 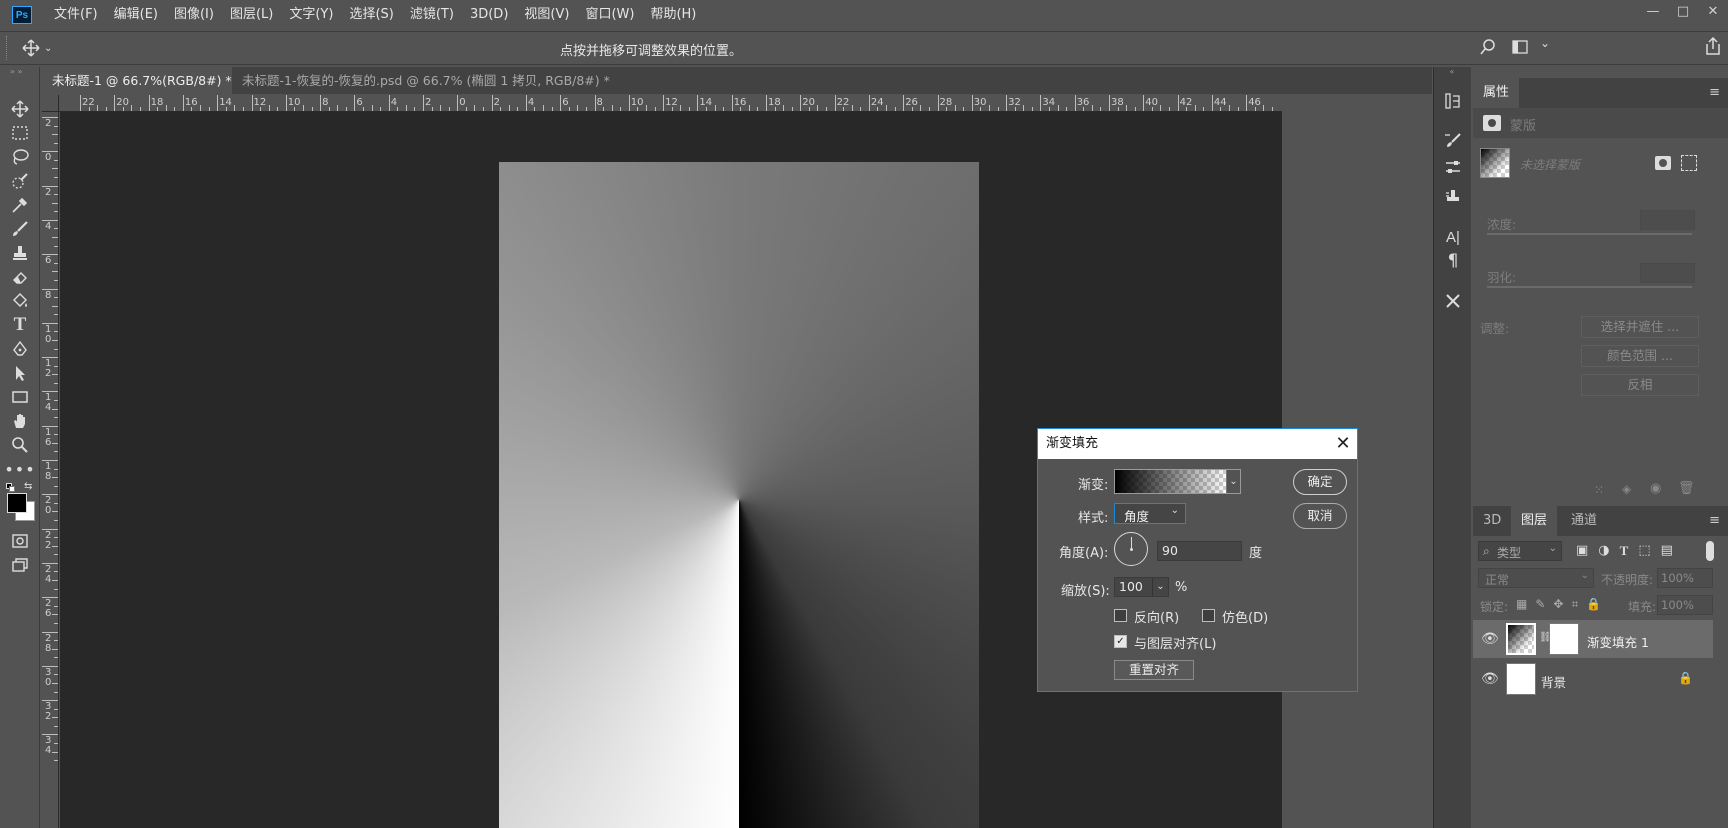 I want to click on menu-filter: 滤镜(T), so click(x=432, y=15).